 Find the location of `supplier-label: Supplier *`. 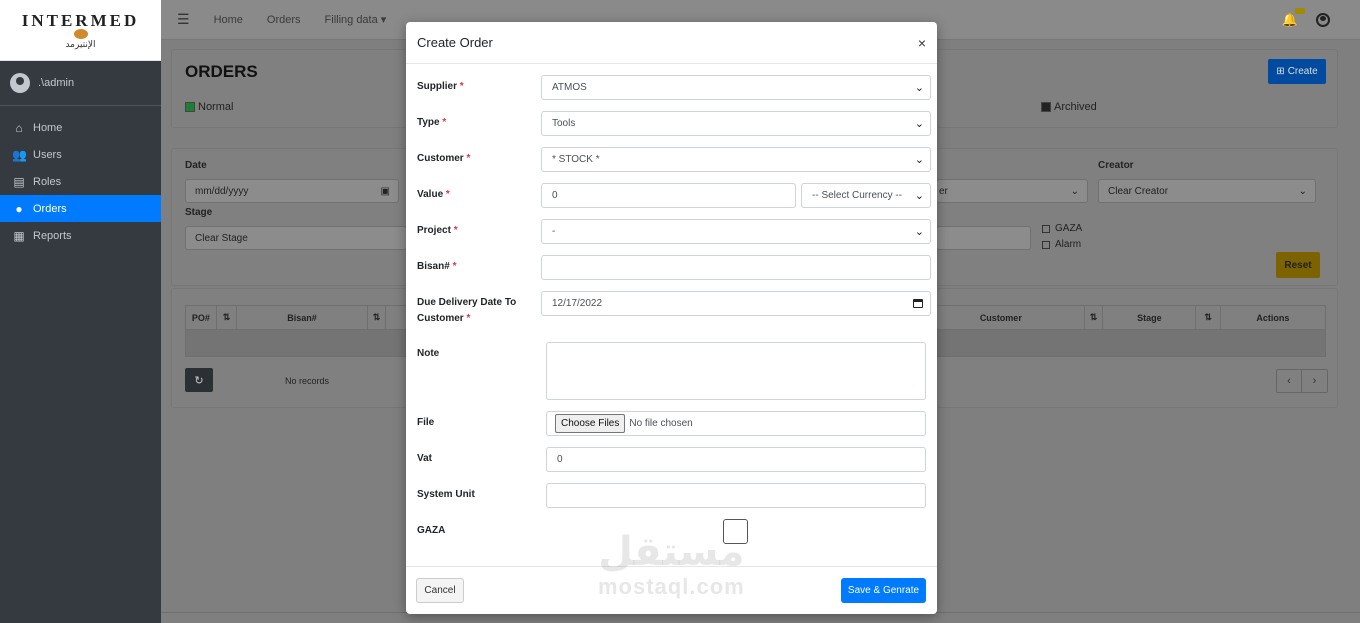

supplier-label: Supplier * is located at coordinates (440, 86).